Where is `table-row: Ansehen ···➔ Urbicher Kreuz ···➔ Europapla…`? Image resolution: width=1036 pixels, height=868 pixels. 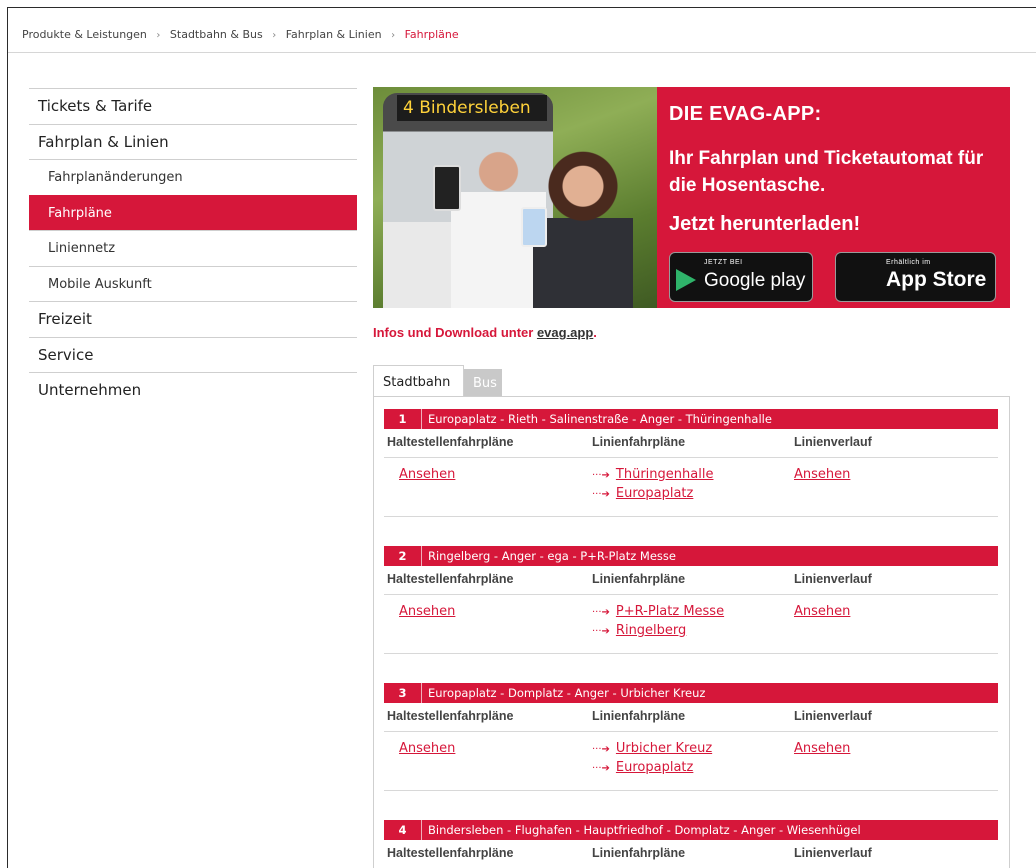
table-row: Ansehen ···➔ Urbicher Kreuz ···➔ Europapla… is located at coordinates (691, 761).